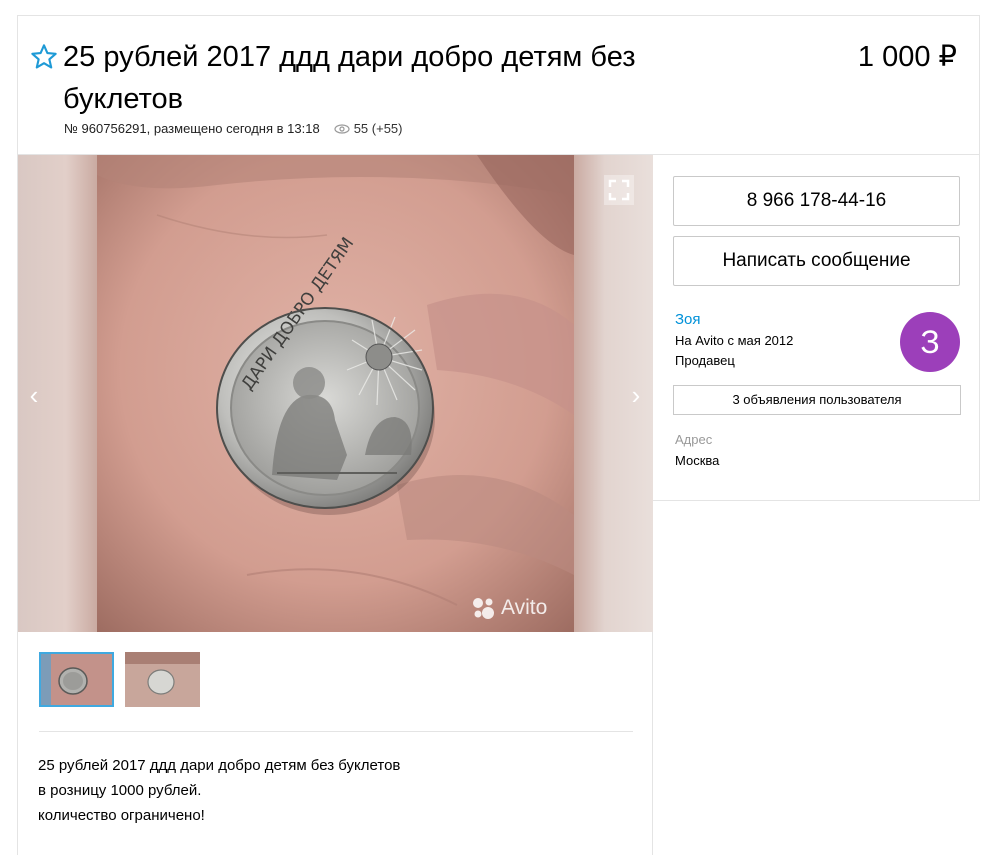  I want to click on address-value: Москва, so click(697, 460).